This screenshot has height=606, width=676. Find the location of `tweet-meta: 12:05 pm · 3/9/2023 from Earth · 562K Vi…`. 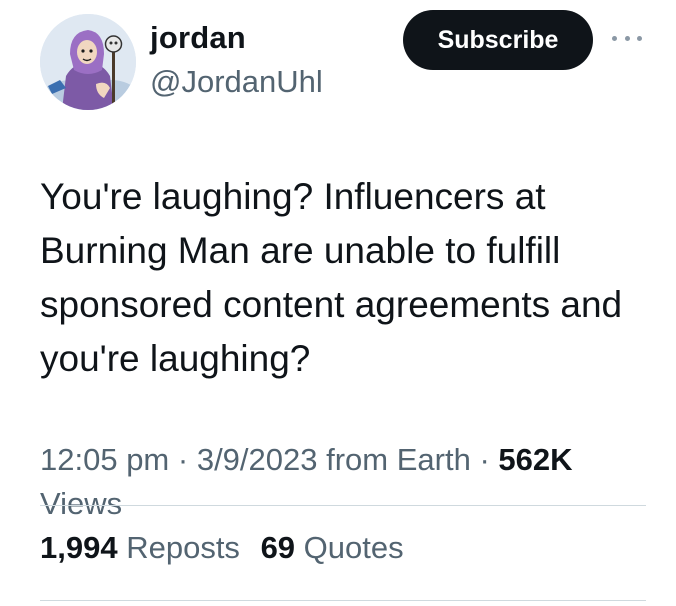

tweet-meta: 12:05 pm · 3/9/2023 from Earth · 562K Vi… is located at coordinates (340, 482).